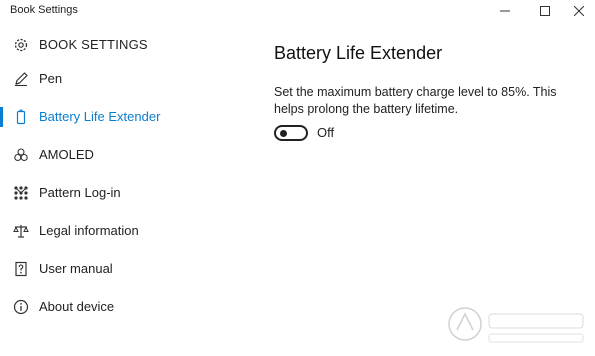 This screenshot has width=595, height=356. Describe the element at coordinates (77, 306) in the screenshot. I see `sidebar-item-label: About device` at that location.